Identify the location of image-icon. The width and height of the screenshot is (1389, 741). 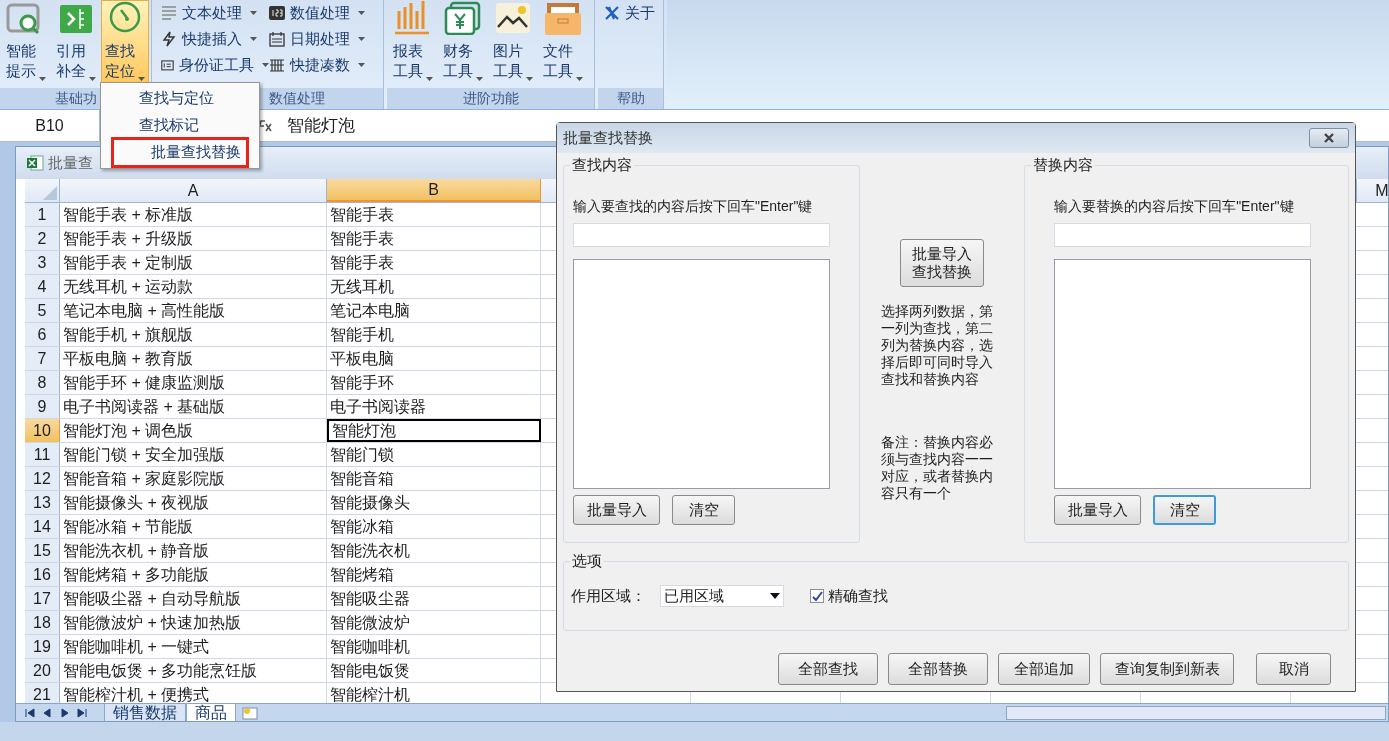
(513, 18).